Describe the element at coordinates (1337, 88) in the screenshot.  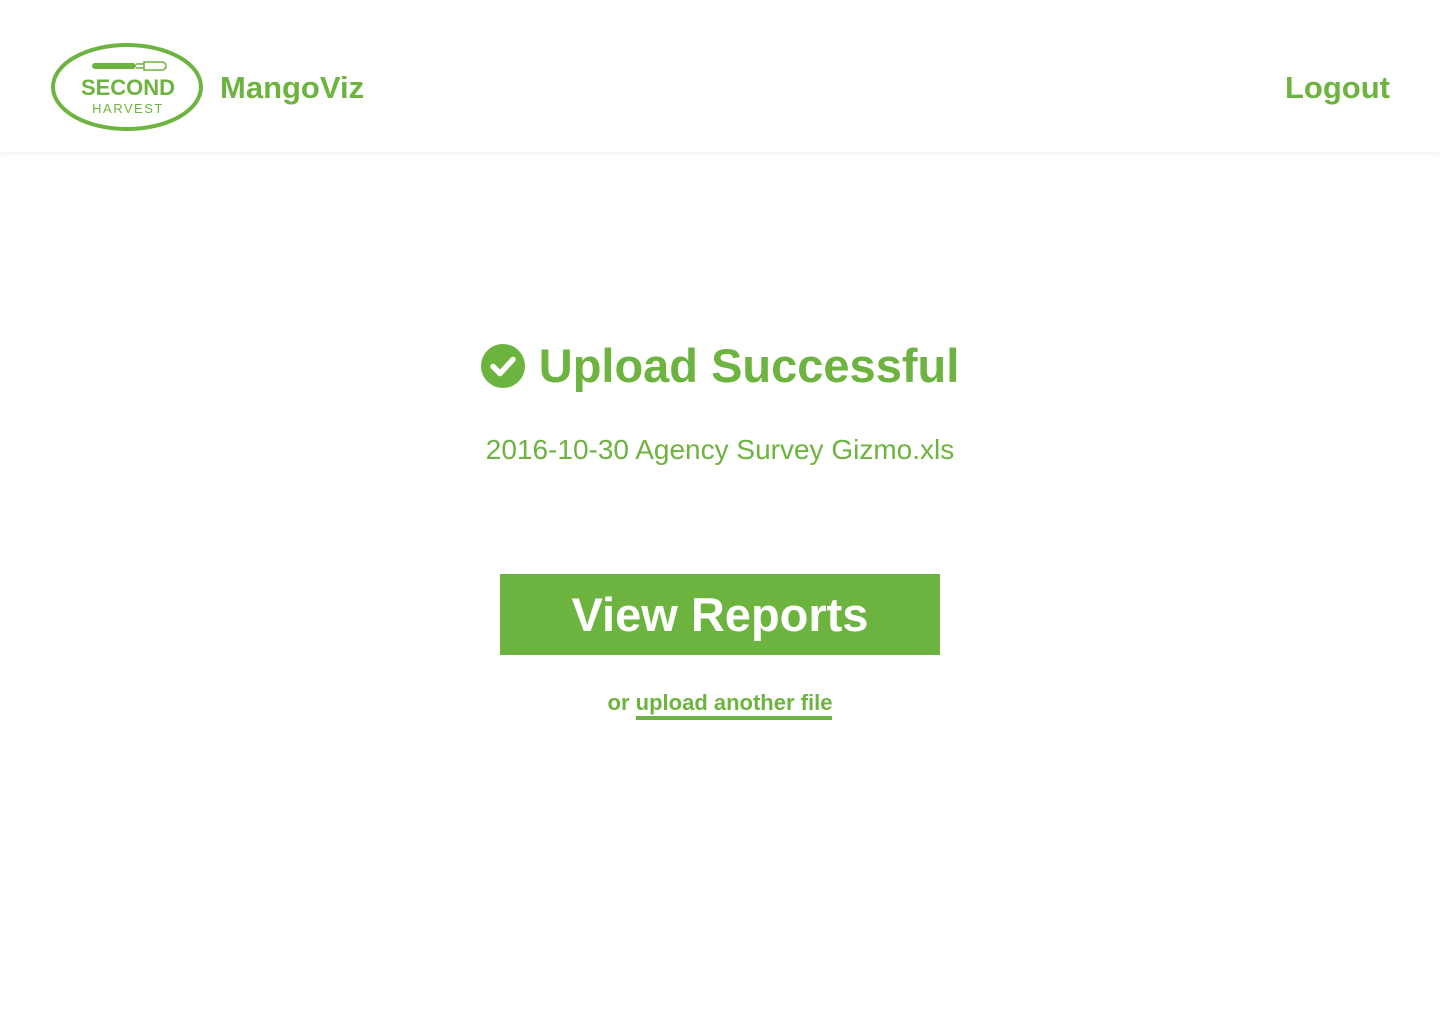
I see `logout-link: Logout` at that location.